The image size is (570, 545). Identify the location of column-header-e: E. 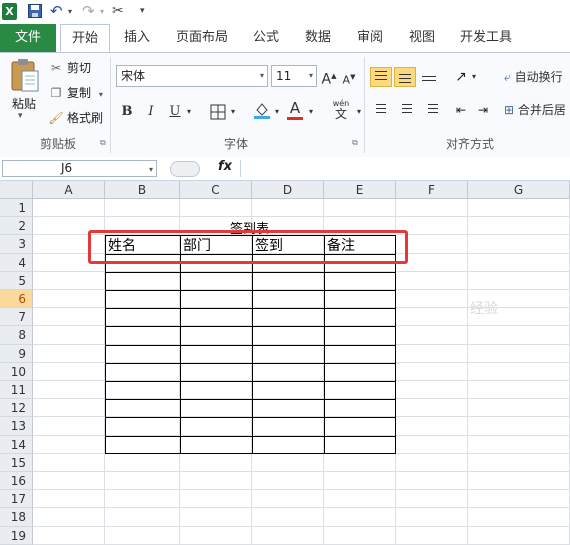
(360, 190).